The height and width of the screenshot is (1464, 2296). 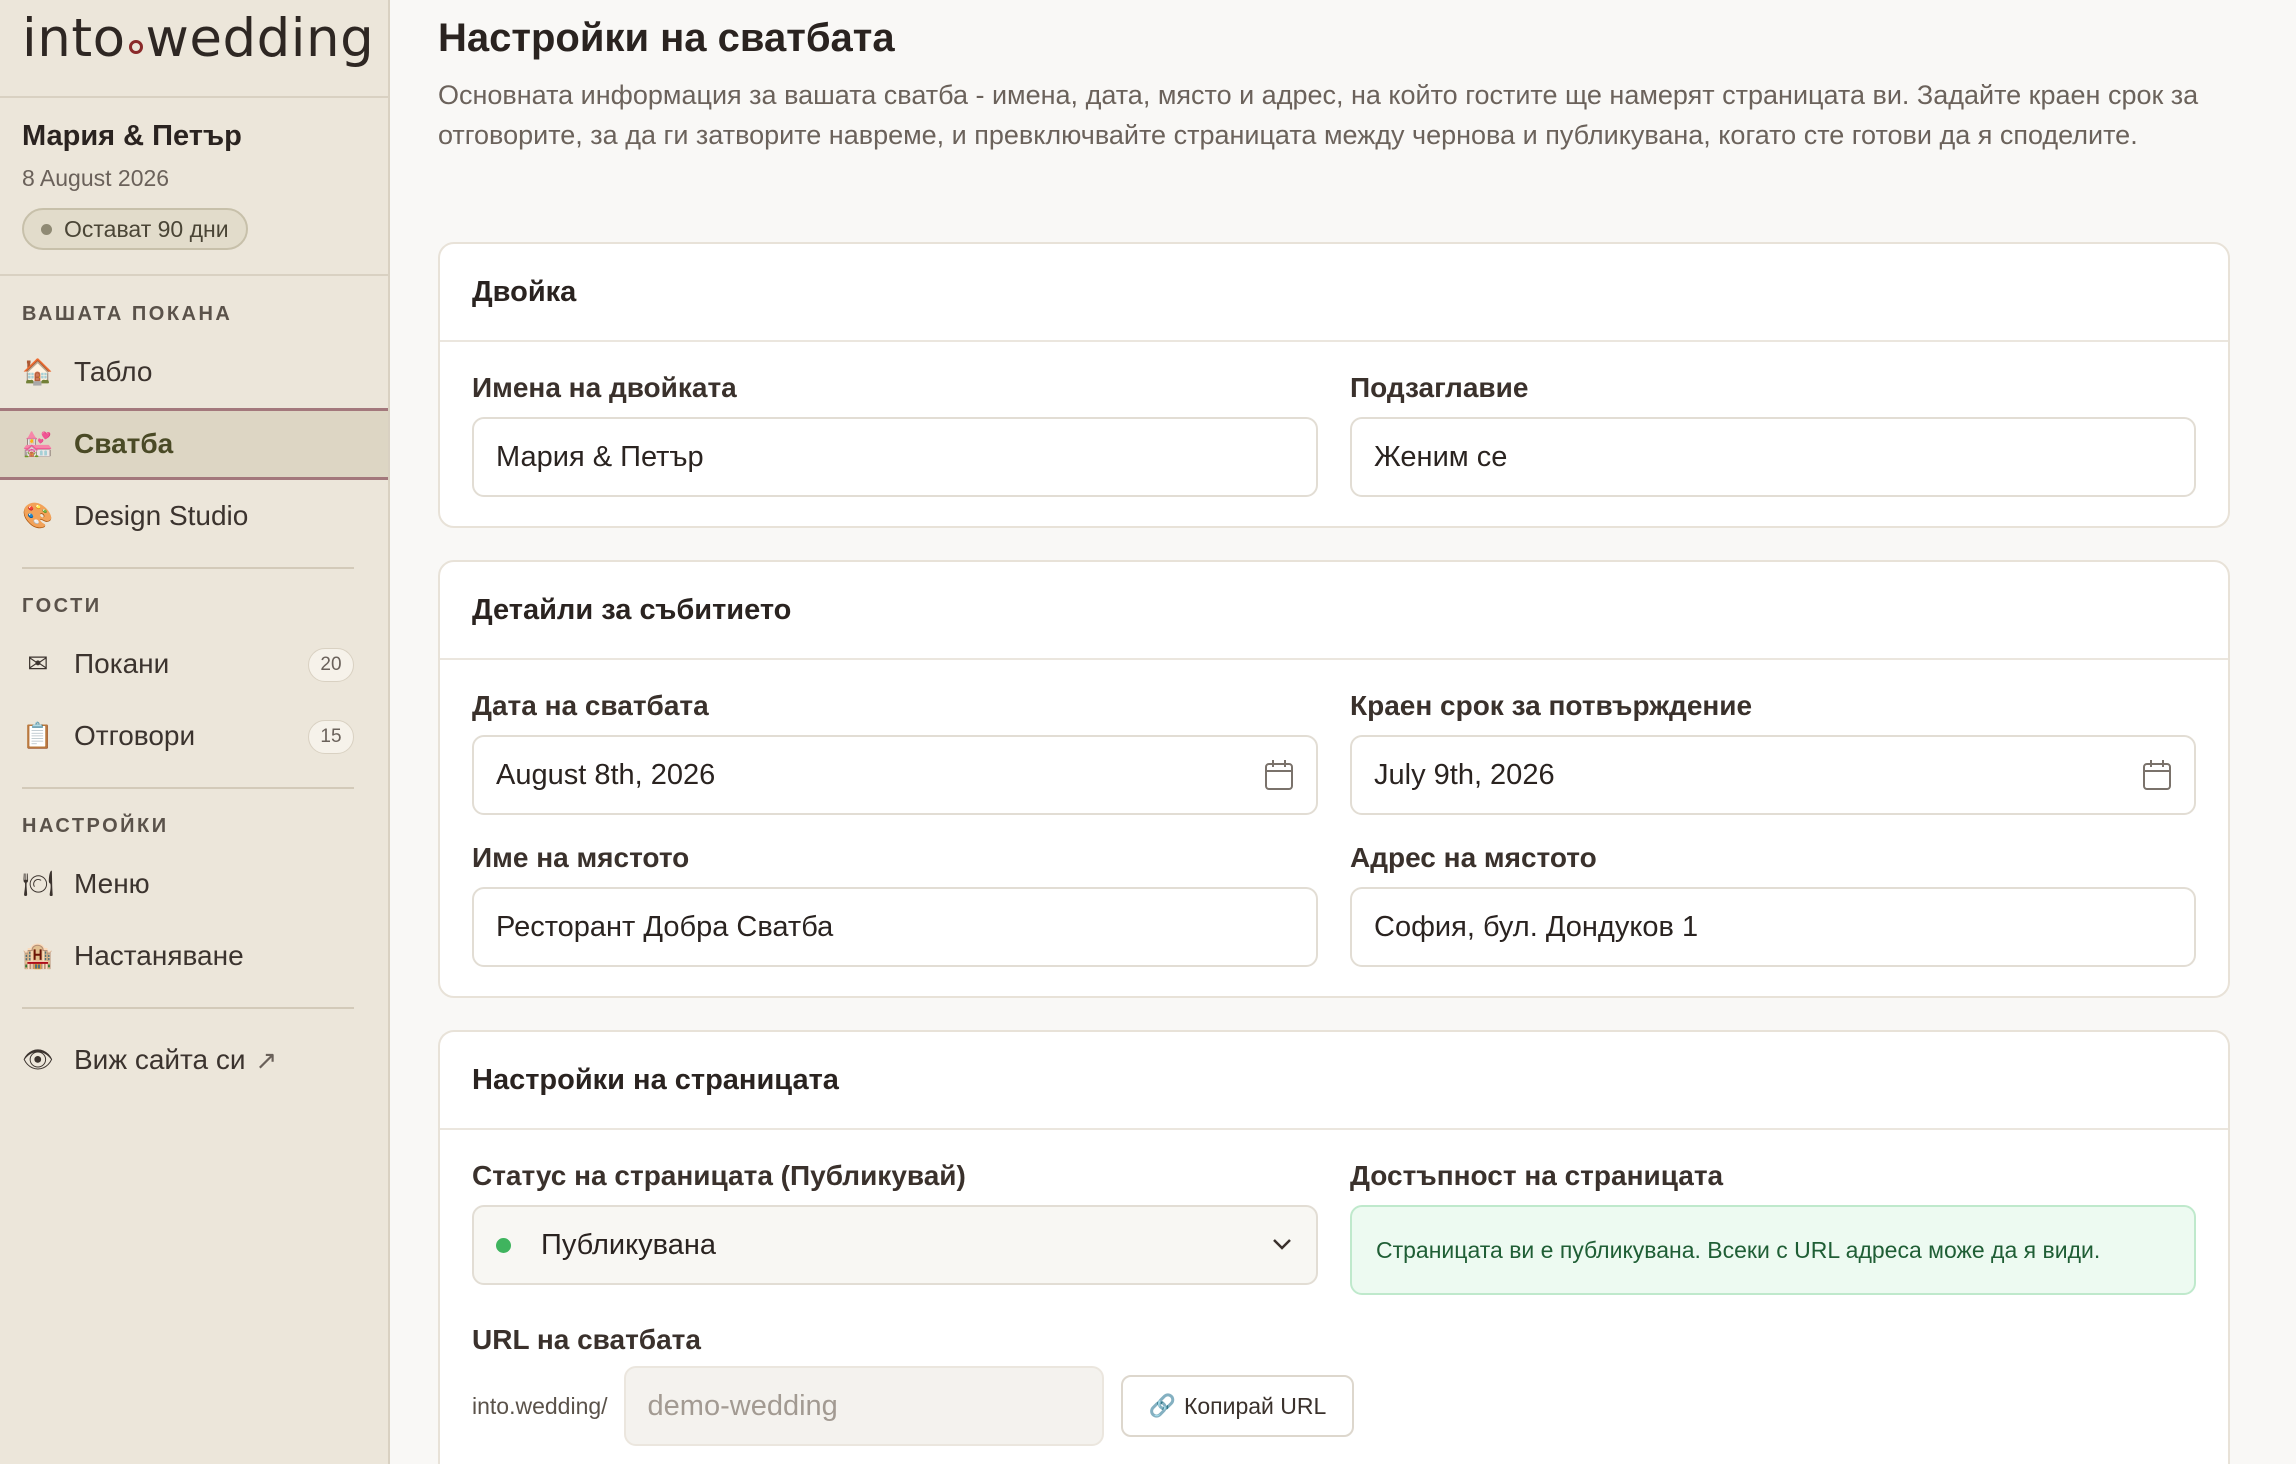 I want to click on external-link-icon: ↗, so click(x=266, y=1059).